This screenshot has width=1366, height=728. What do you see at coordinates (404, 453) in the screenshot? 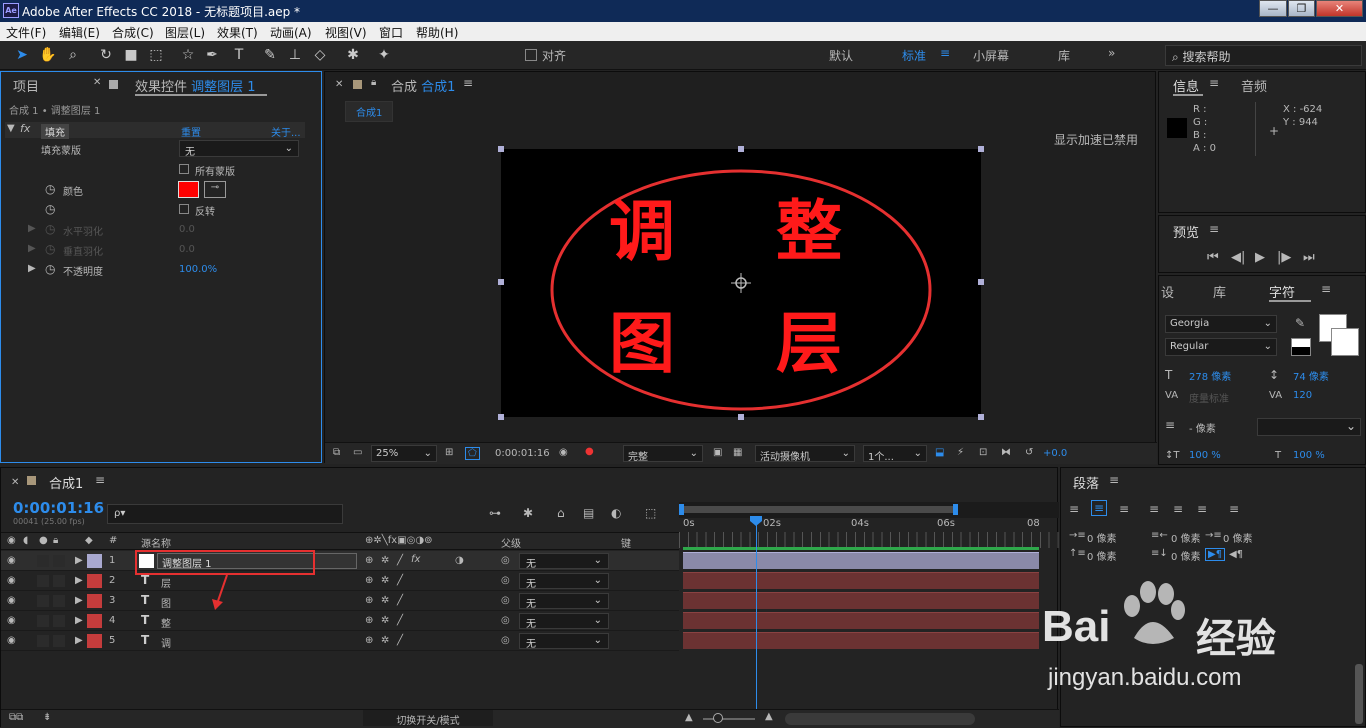
I see `zoom-dropdown: 25% ⌄` at bounding box center [404, 453].